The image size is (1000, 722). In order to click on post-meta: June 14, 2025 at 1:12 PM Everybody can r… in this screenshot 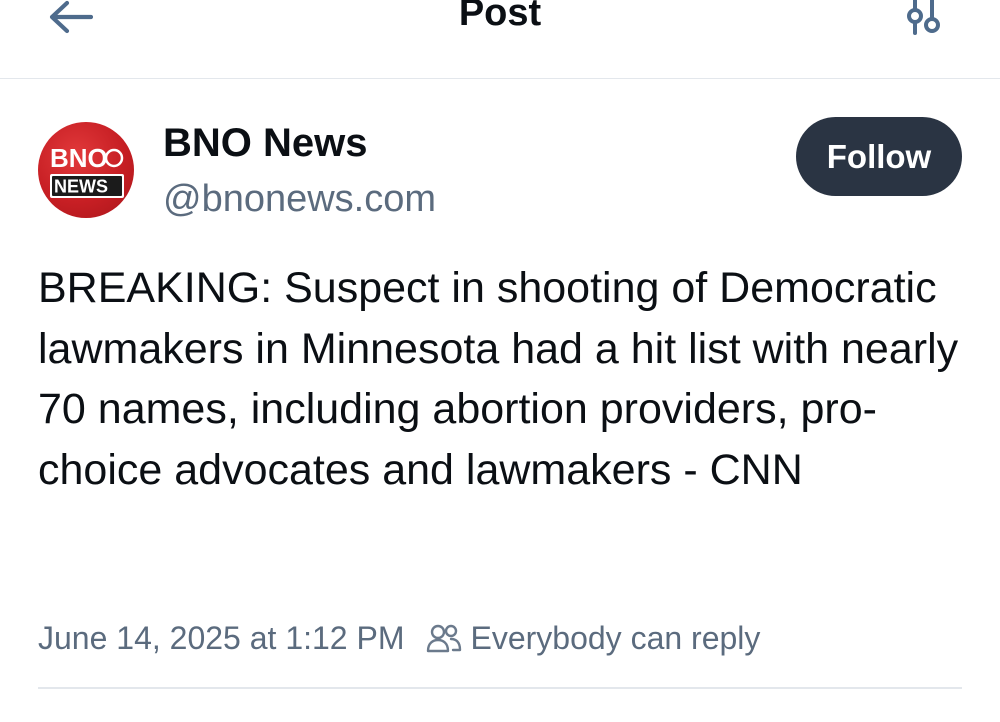, I will do `click(399, 638)`.